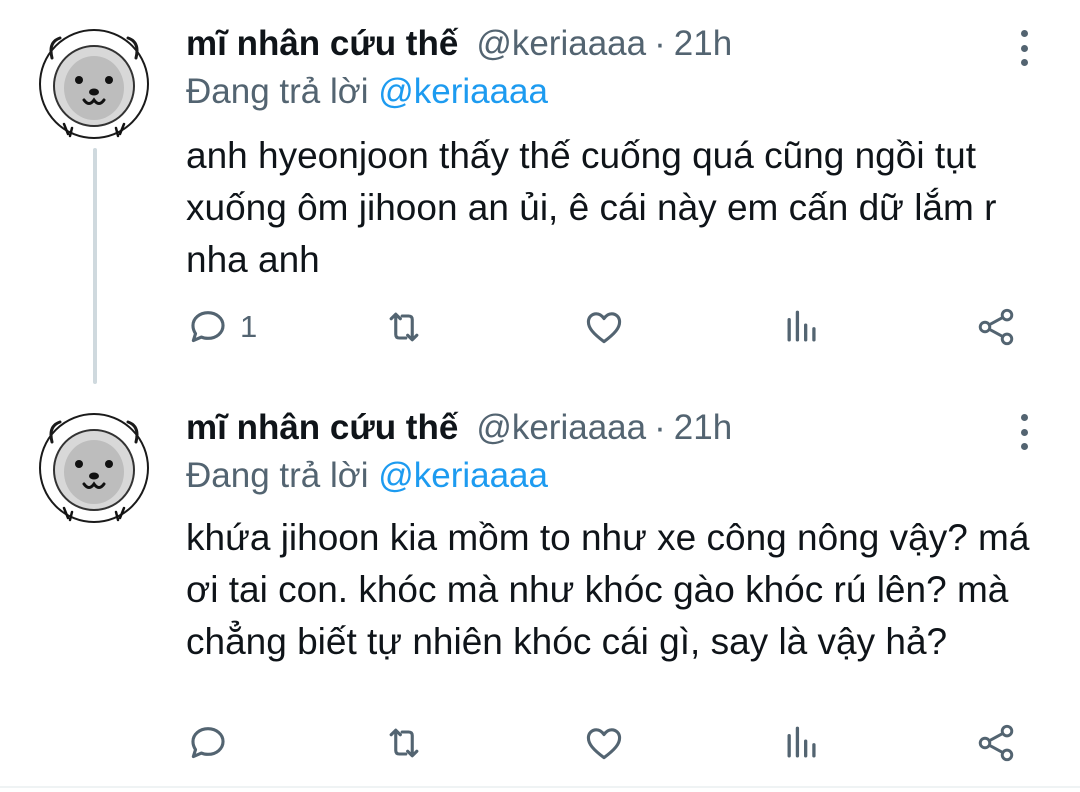 This screenshot has width=1080, height=792. Describe the element at coordinates (249, 326) in the screenshot. I see `reply-count: 1` at that location.